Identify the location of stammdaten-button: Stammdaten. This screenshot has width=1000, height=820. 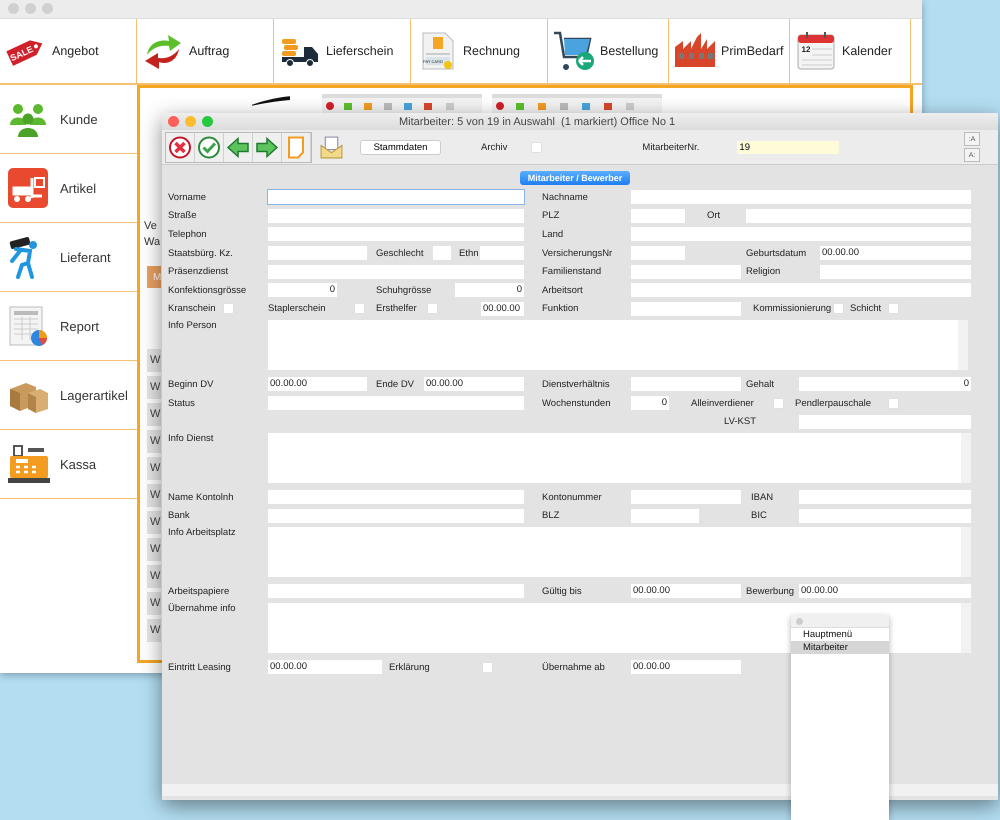
(400, 147).